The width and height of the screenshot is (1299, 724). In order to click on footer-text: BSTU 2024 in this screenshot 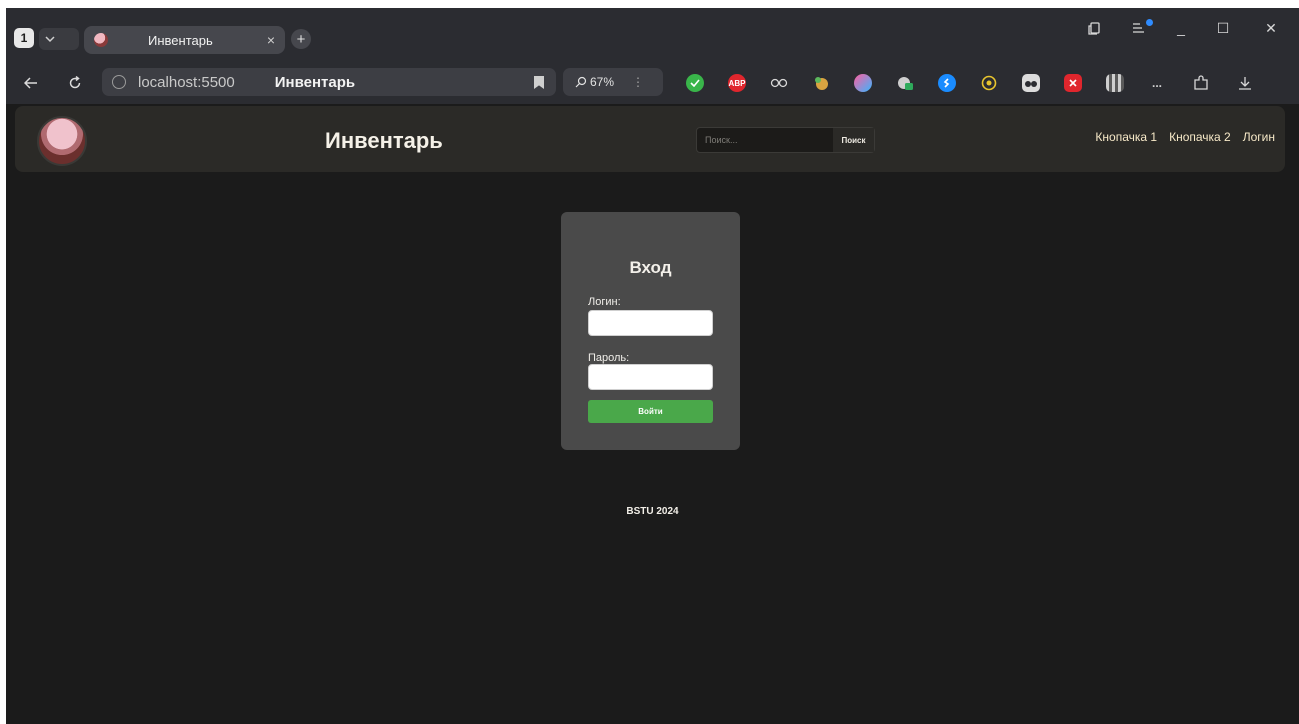, I will do `click(652, 511)`.